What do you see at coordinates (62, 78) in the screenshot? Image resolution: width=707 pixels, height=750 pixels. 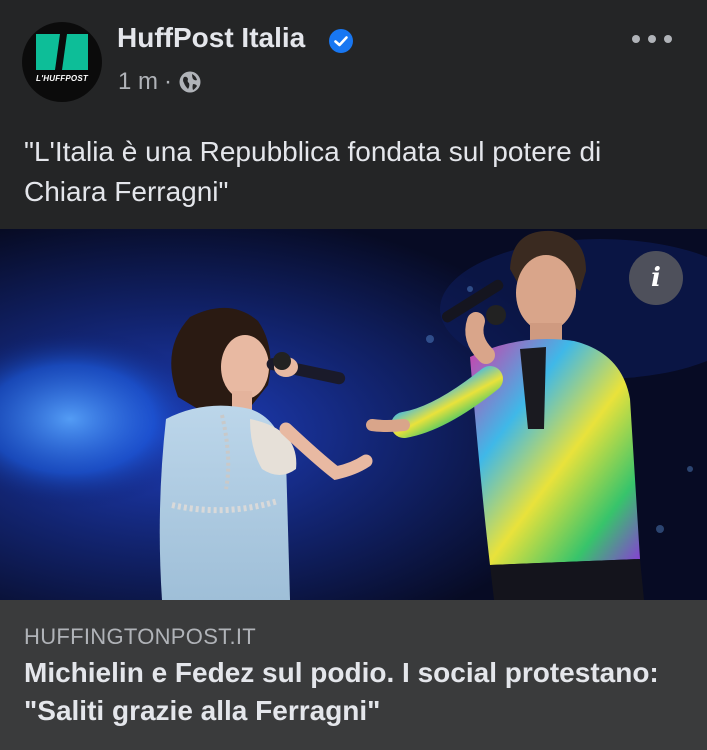 I see `avatar-logo-text: L'HUFFPOST` at bounding box center [62, 78].